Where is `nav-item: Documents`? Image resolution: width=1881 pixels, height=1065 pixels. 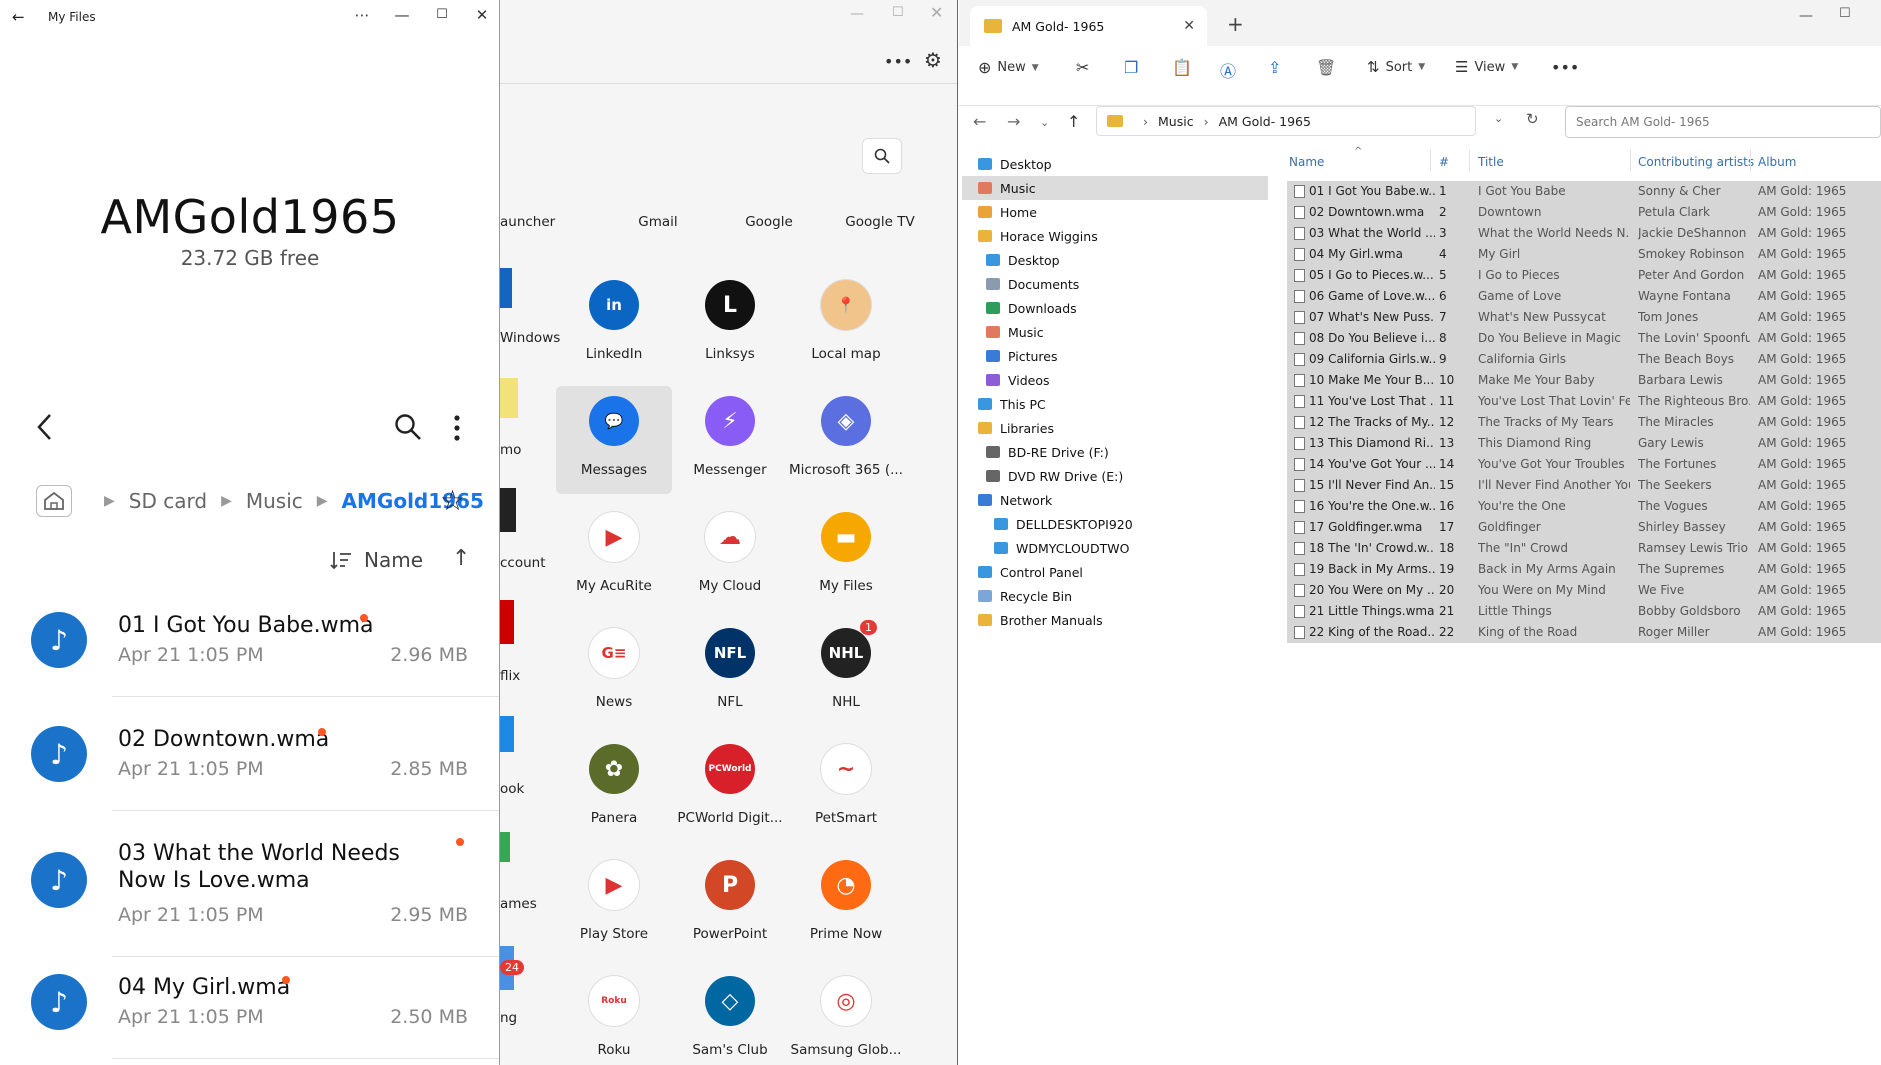
nav-item: Documents is located at coordinates (1032, 284).